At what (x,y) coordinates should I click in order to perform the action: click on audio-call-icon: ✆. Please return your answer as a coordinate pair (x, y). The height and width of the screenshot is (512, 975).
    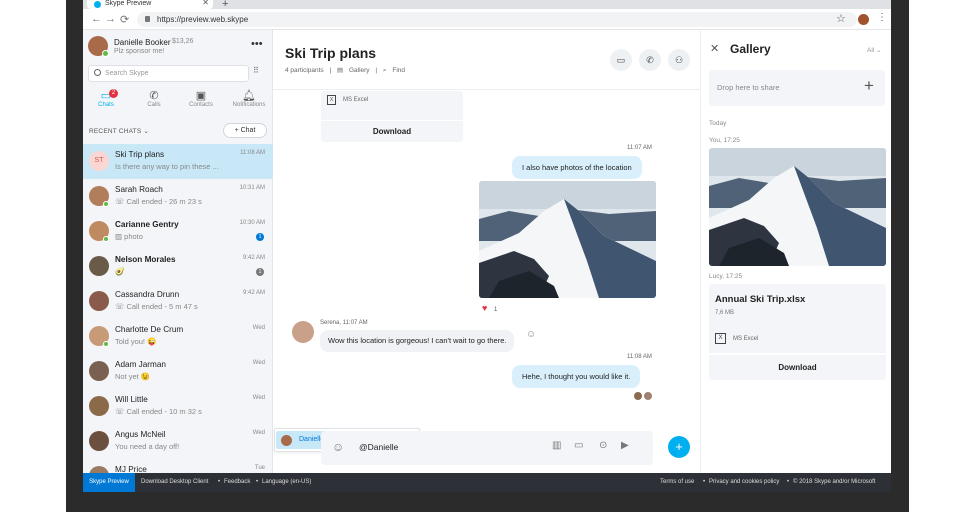
    Looking at the image, I should click on (650, 60).